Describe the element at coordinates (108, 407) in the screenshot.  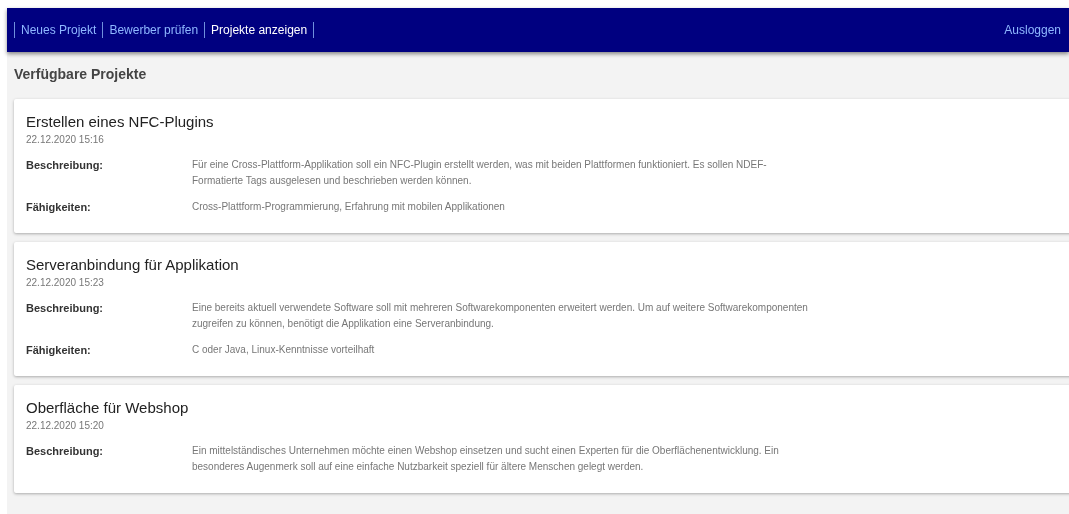
I see `project-title: Oberfläche für Webshop` at that location.